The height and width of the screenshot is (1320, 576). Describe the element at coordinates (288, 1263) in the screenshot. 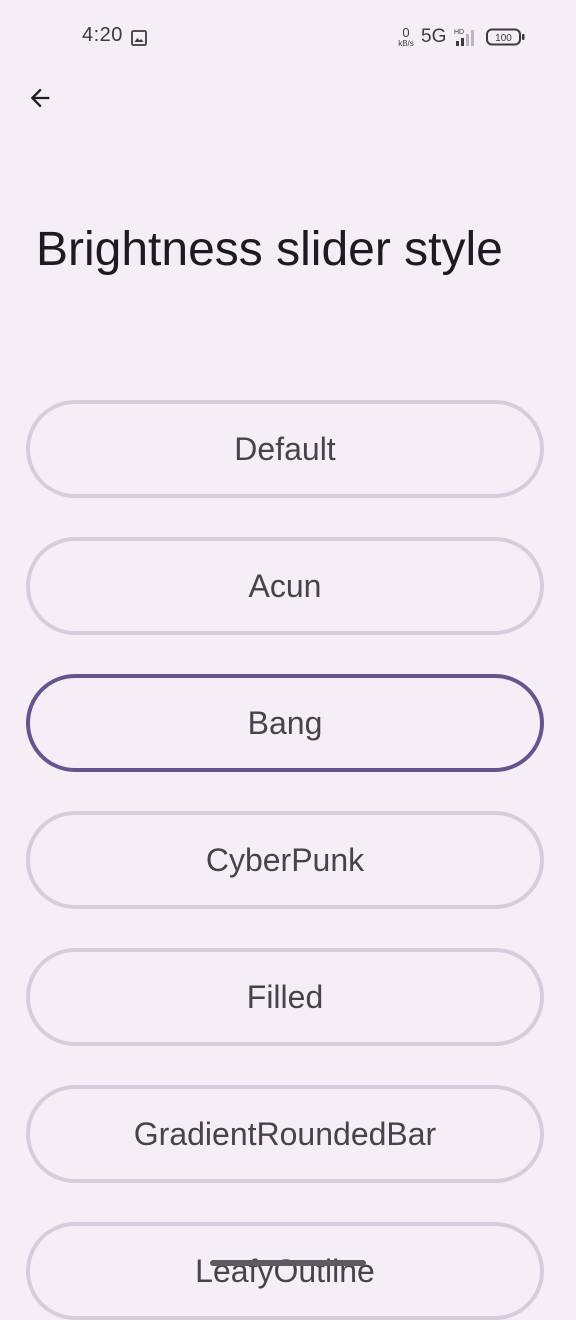

I see `gesture-nav-handle` at that location.